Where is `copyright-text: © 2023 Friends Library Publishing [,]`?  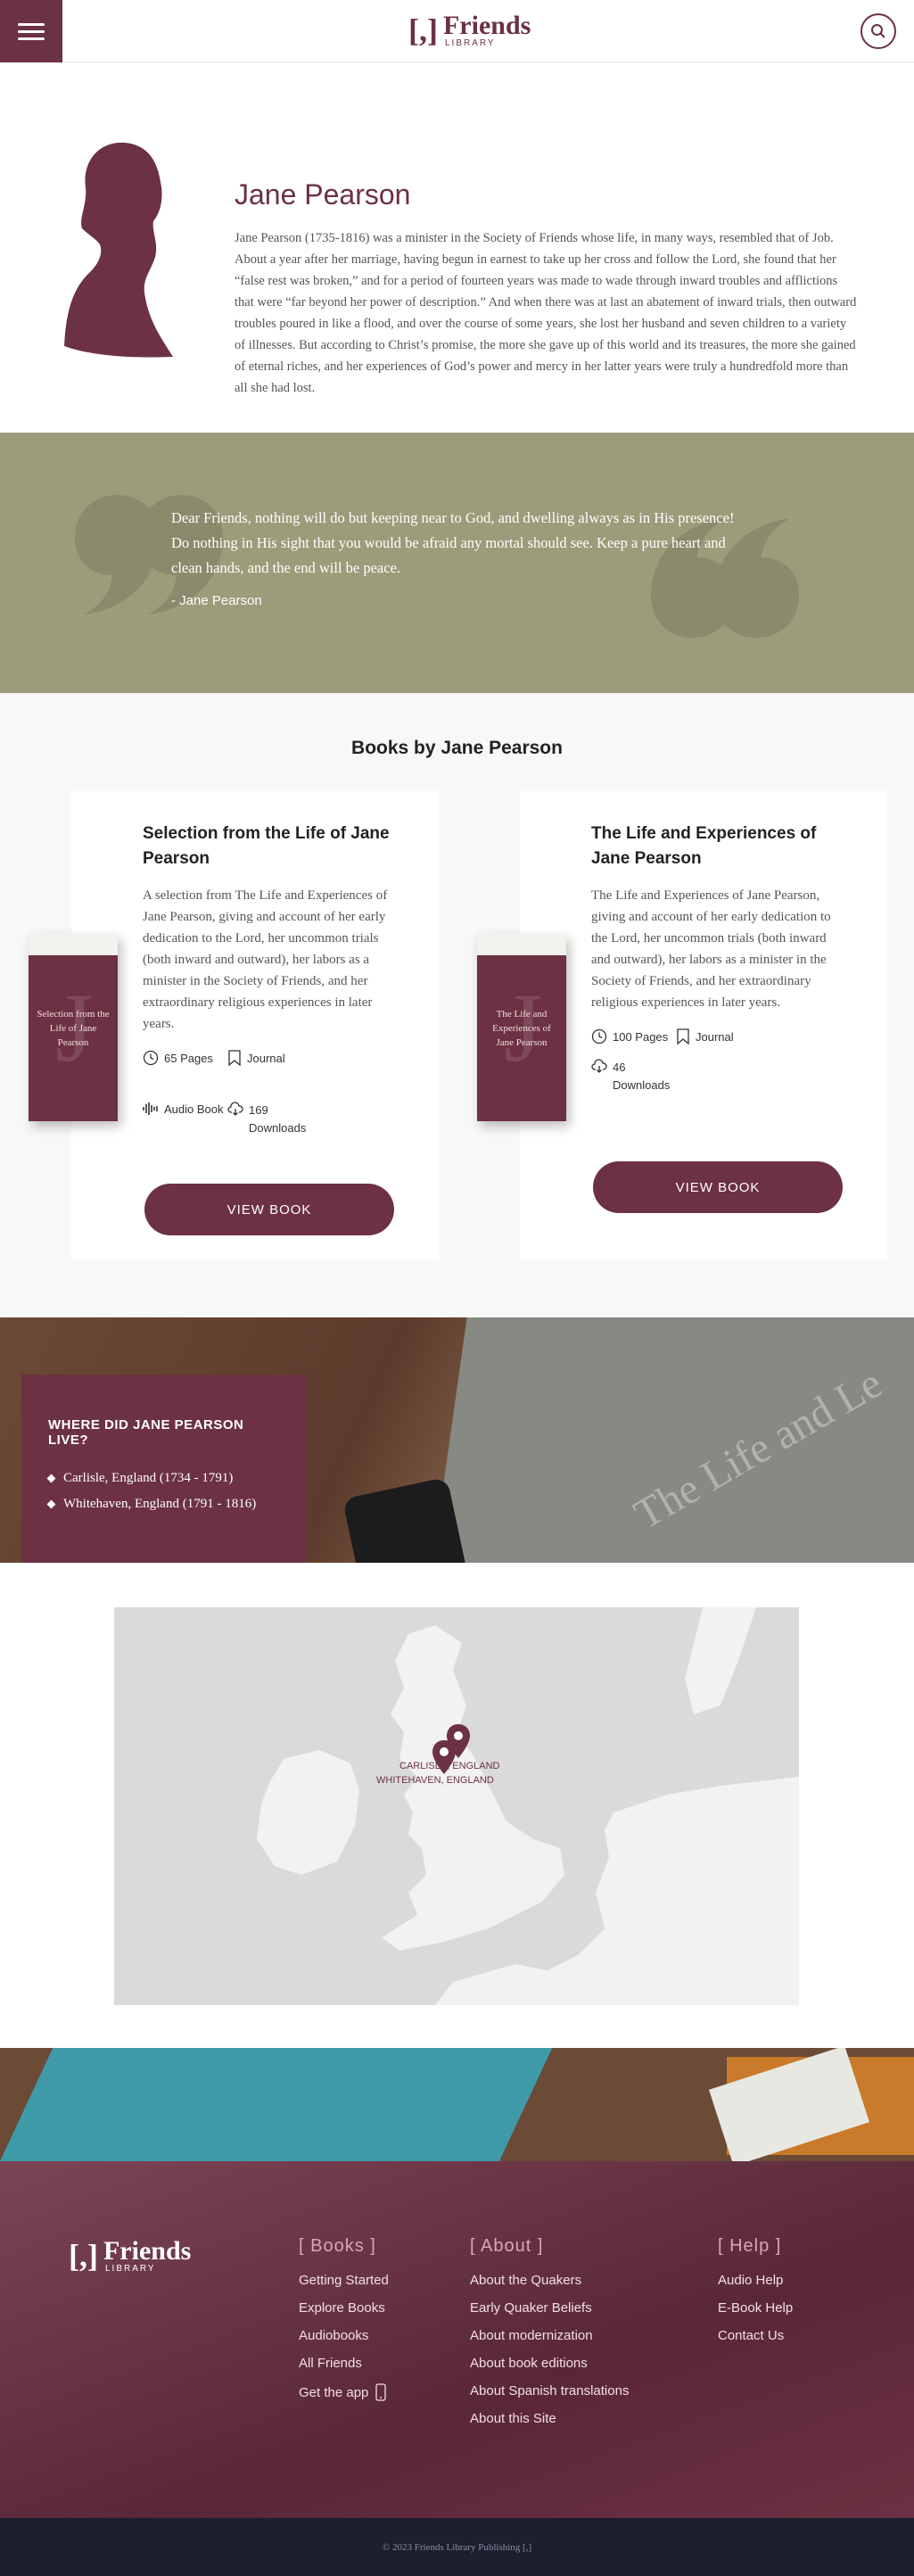
copyright-text: © 2023 Friends Library Publishing [,] is located at coordinates (457, 2547).